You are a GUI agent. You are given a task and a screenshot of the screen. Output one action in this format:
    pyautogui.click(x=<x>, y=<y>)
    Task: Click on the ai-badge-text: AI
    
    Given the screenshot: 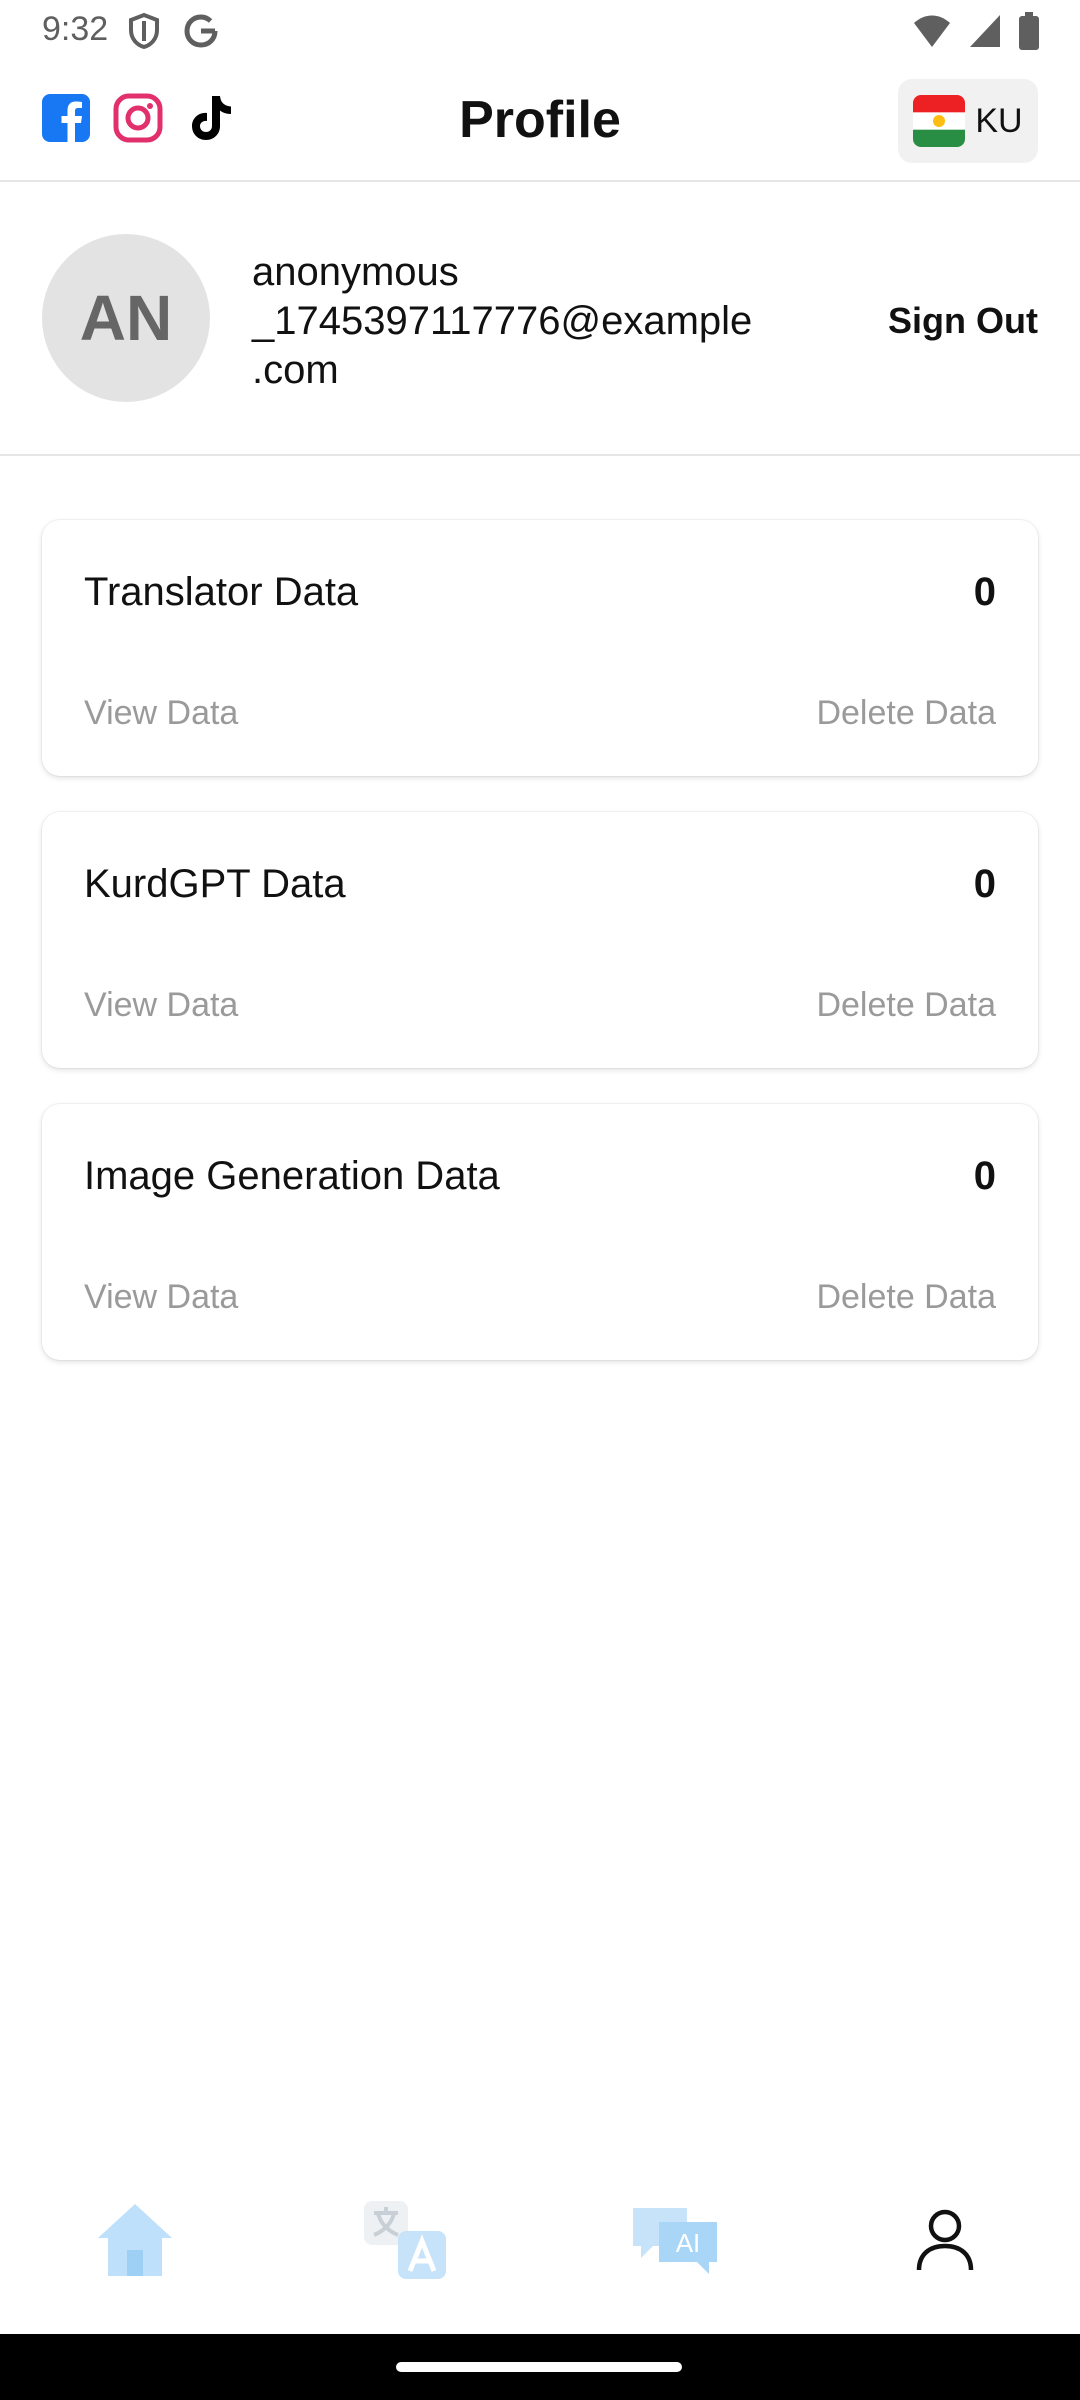 What is the action you would take?
    pyautogui.click(x=688, y=2243)
    